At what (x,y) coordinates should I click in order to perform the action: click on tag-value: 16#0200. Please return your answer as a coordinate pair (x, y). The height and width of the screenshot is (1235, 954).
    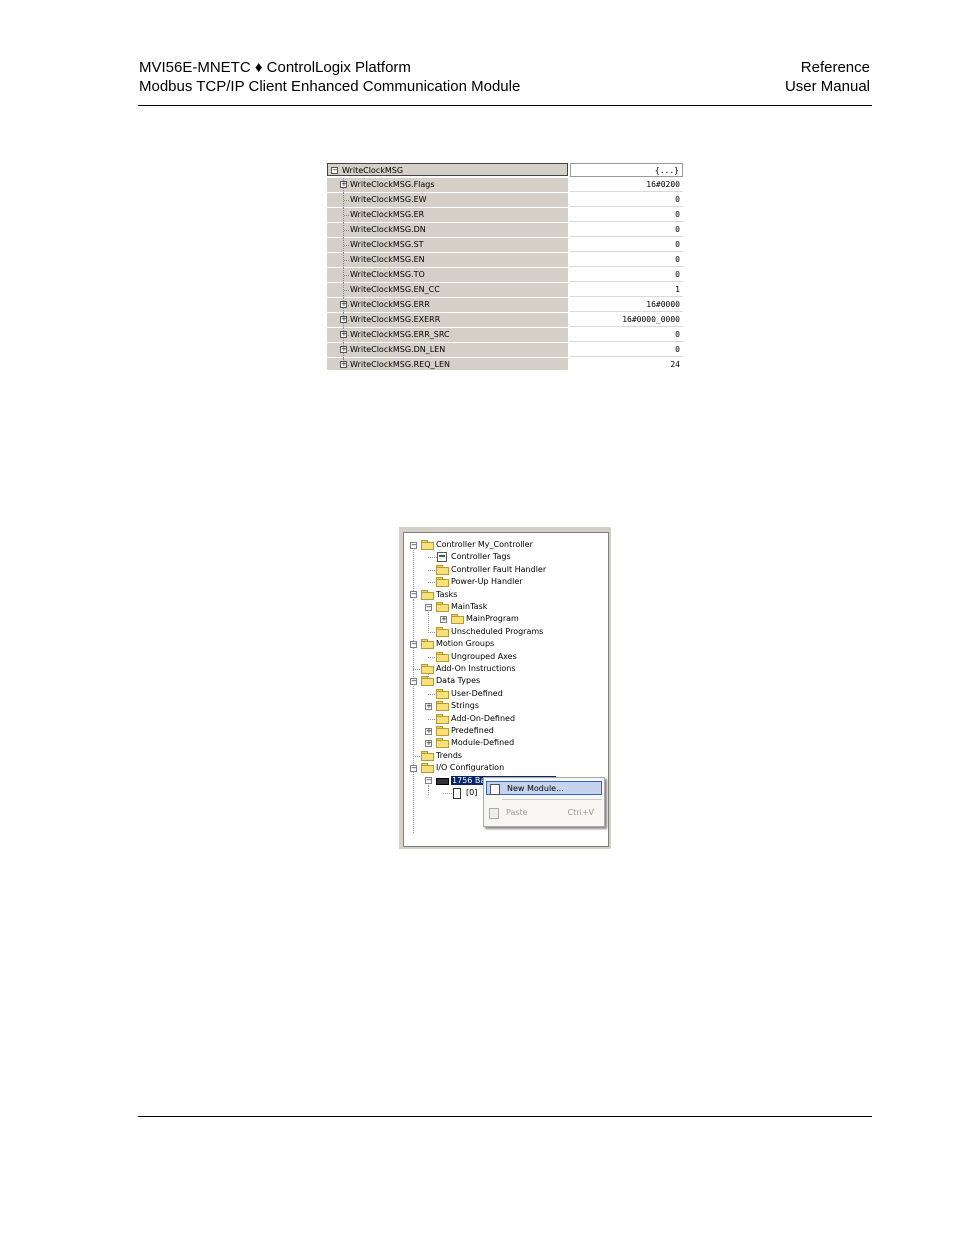
    Looking at the image, I should click on (626, 185).